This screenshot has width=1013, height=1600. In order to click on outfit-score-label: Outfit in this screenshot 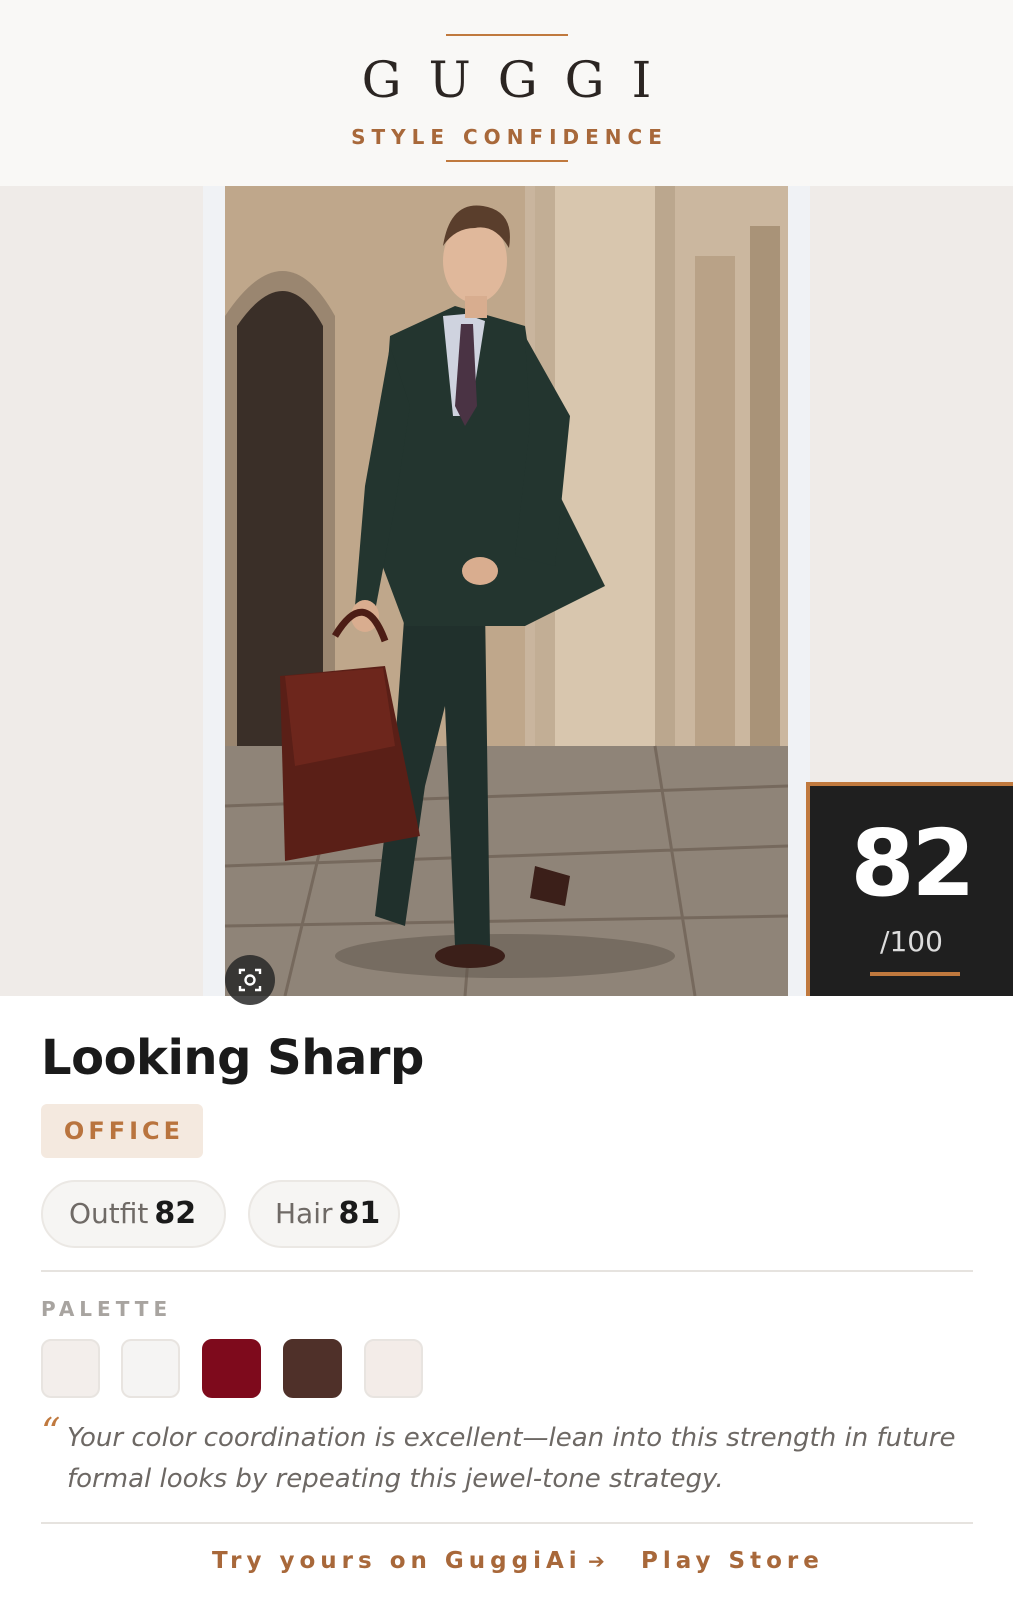, I will do `click(109, 1213)`.